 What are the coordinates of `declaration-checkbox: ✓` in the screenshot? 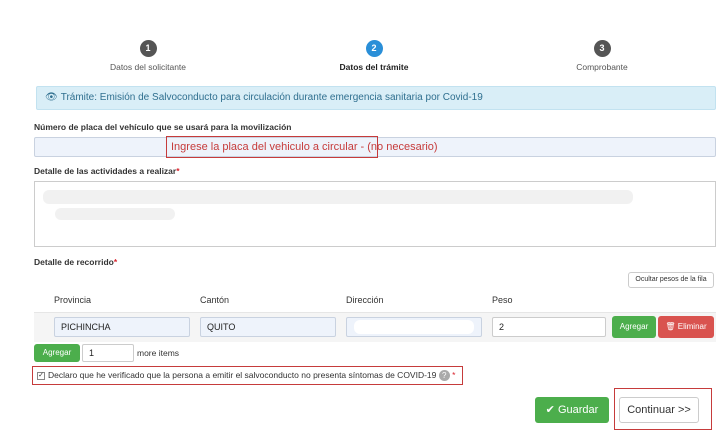 It's located at (41, 376).